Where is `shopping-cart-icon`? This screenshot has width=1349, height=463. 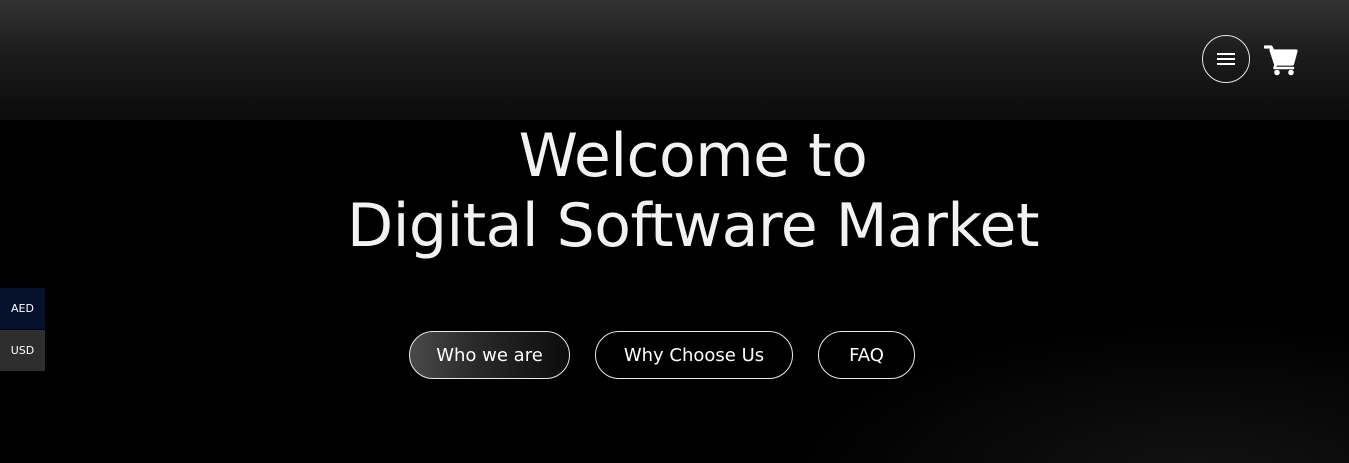 shopping-cart-icon is located at coordinates (1280, 60).